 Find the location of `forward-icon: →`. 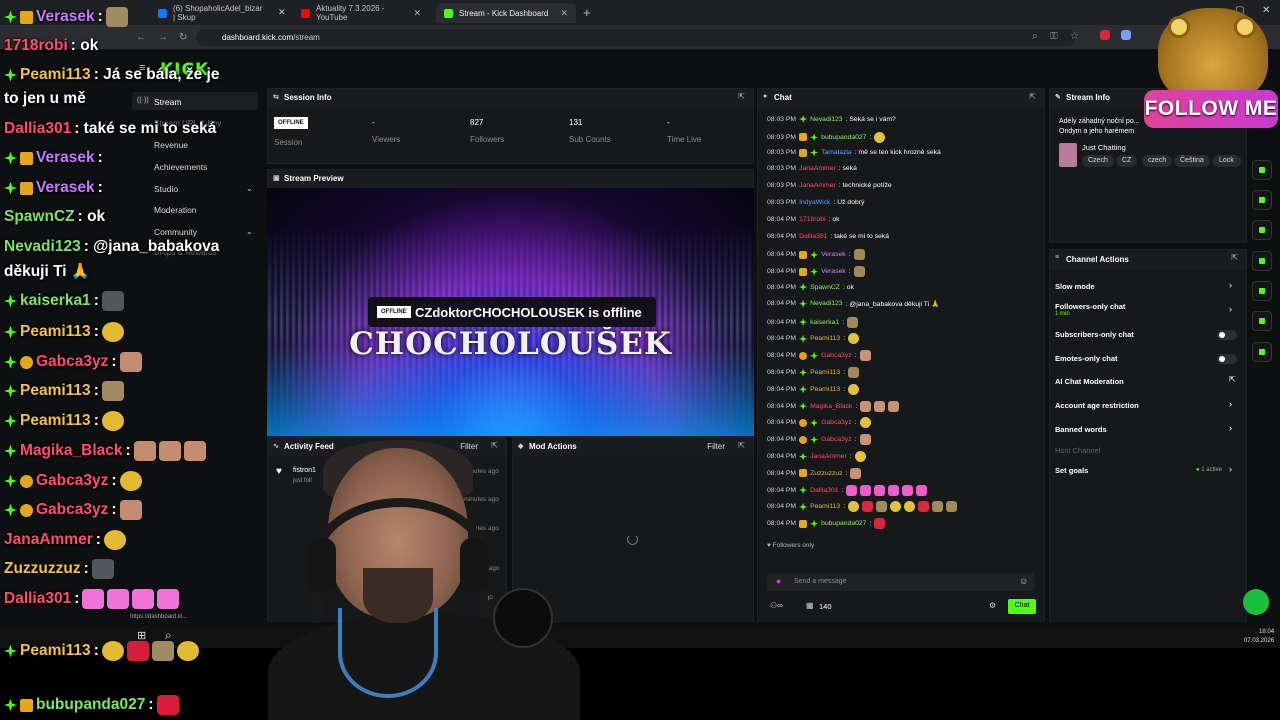

forward-icon: → is located at coordinates (163, 37).